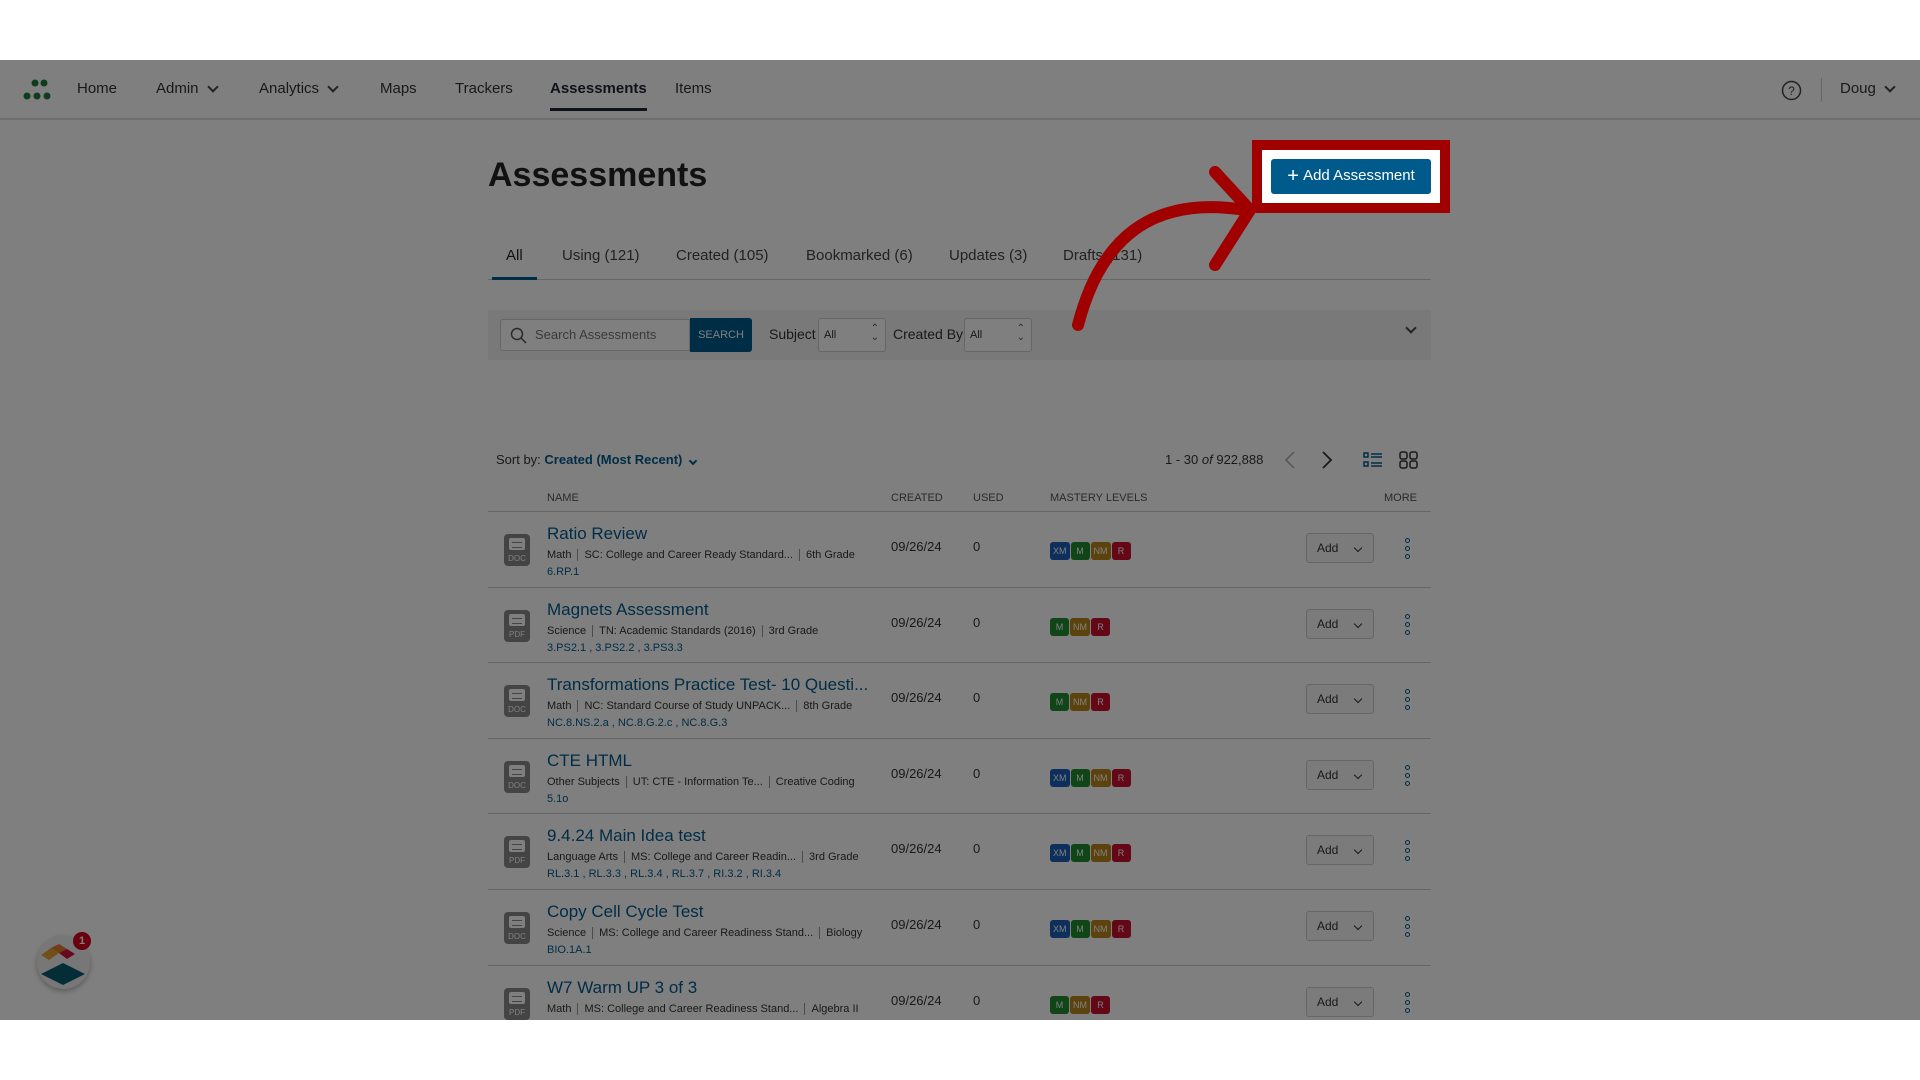 The image size is (1920, 1080). Describe the element at coordinates (1293, 176) in the screenshot. I see `plus-icon: +` at that location.